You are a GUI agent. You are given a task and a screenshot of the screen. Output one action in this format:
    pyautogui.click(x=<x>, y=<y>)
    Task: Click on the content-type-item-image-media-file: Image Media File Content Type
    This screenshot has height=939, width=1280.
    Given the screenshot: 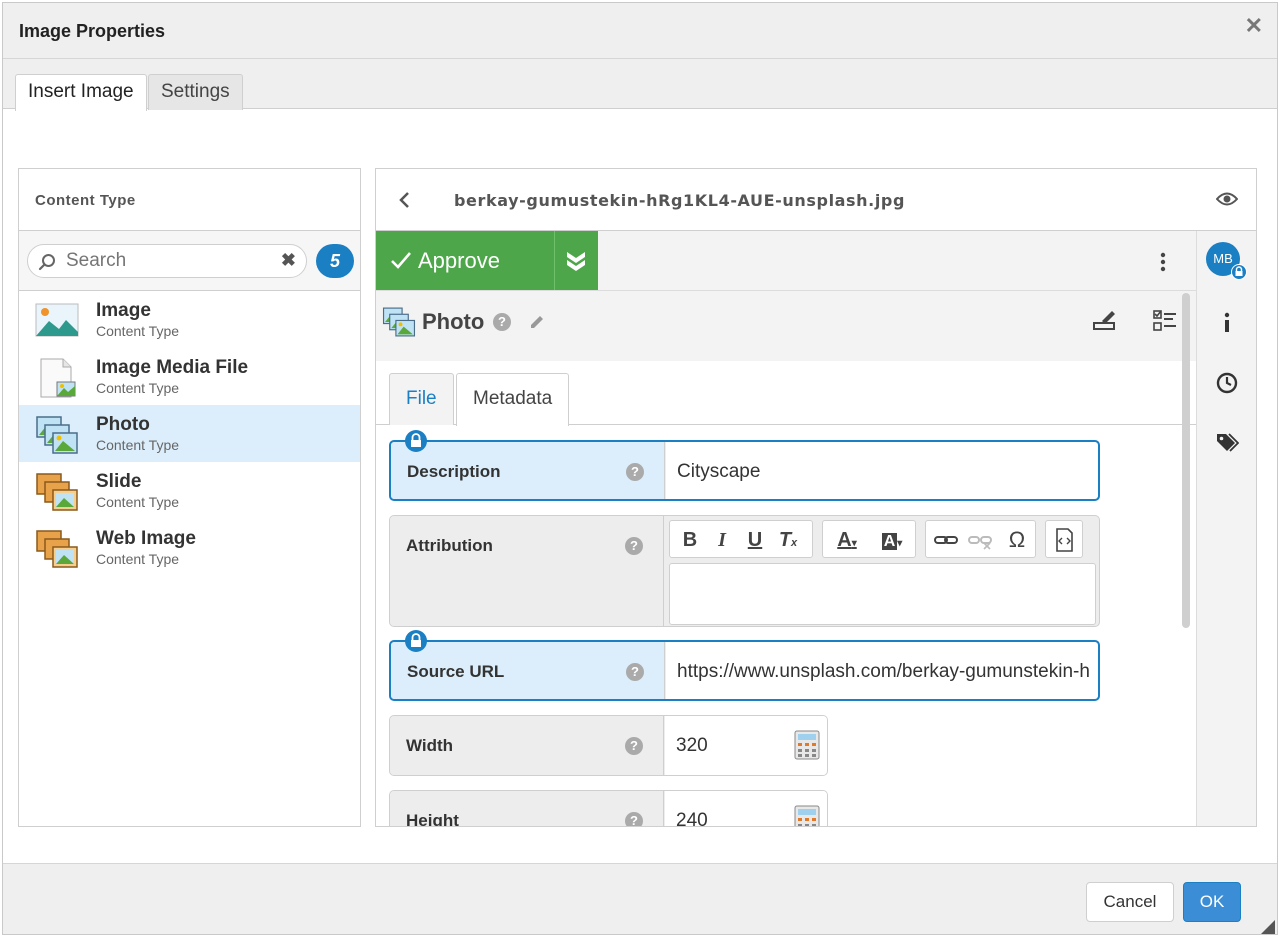 What is the action you would take?
    pyautogui.click(x=189, y=376)
    